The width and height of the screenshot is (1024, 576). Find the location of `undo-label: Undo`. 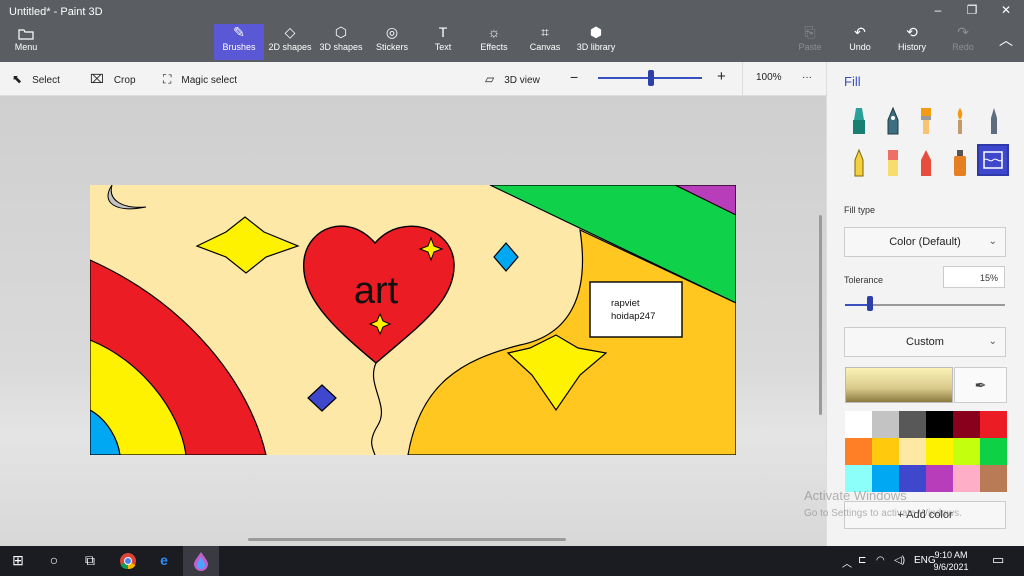

undo-label: Undo is located at coordinates (860, 47).